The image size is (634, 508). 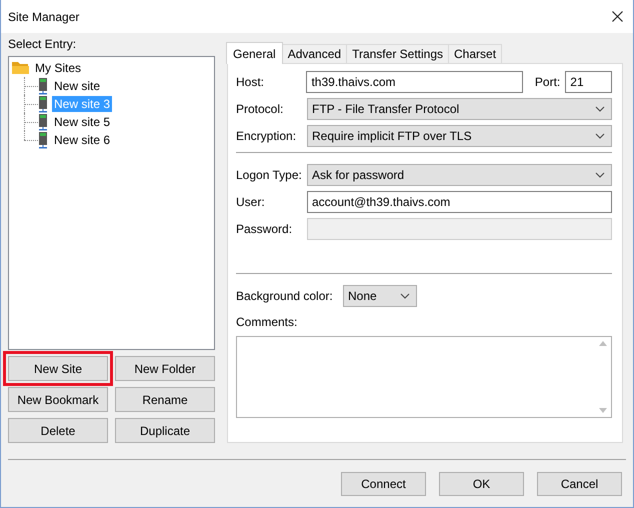 I want to click on field-label: Password:, so click(x=265, y=229).